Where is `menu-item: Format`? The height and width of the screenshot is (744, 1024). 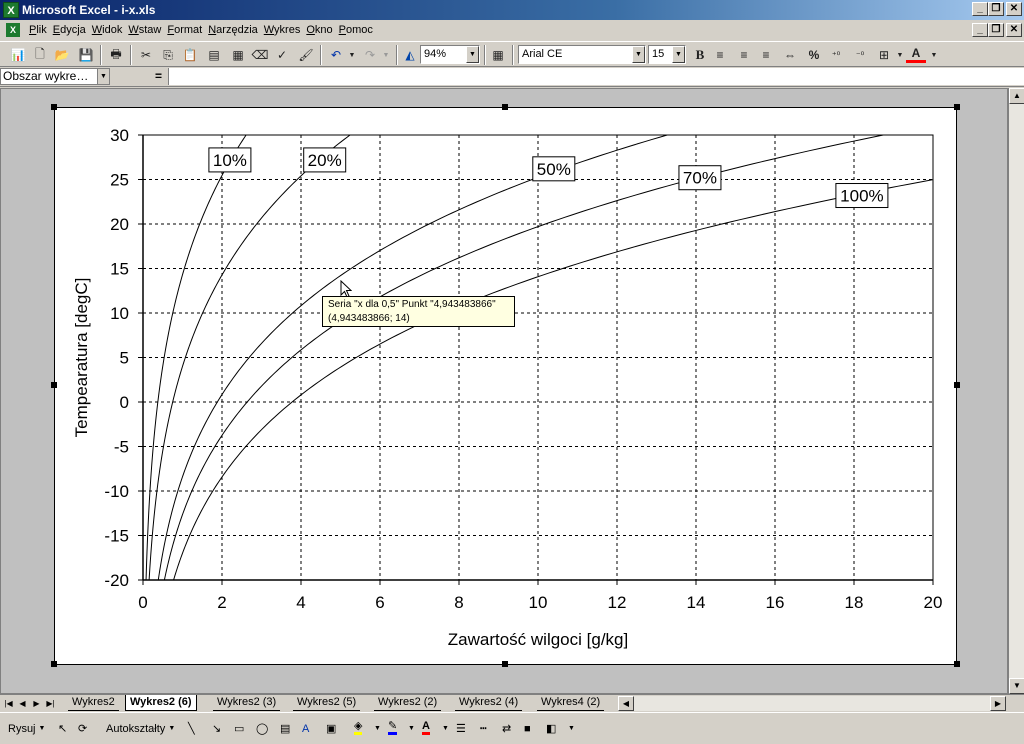
menu-item: Format is located at coordinates (186, 30).